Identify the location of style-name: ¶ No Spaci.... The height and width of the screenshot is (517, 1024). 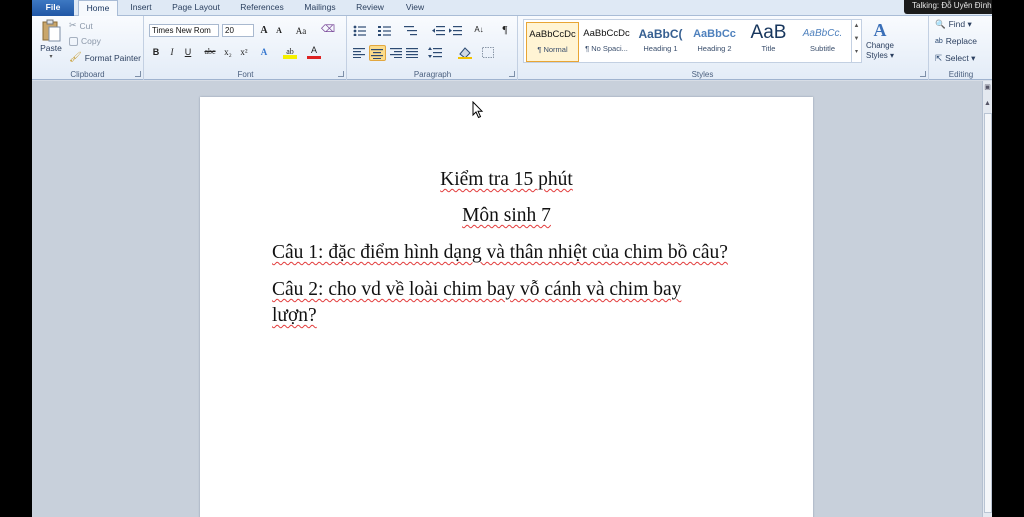
(606, 48).